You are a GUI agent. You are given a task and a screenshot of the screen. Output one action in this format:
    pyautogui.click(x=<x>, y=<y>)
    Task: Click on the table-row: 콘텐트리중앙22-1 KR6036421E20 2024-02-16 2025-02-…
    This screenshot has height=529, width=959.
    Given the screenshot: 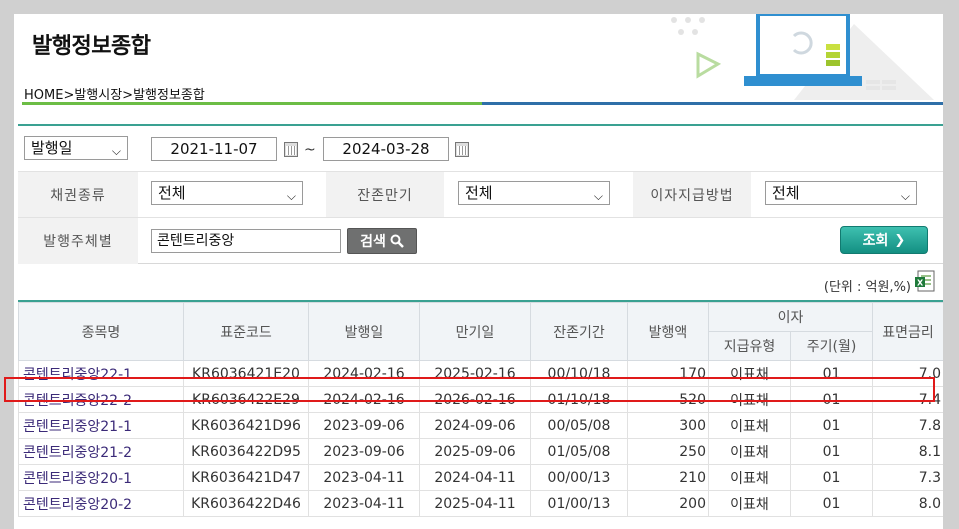 What is the action you would take?
    pyautogui.click(x=480, y=373)
    